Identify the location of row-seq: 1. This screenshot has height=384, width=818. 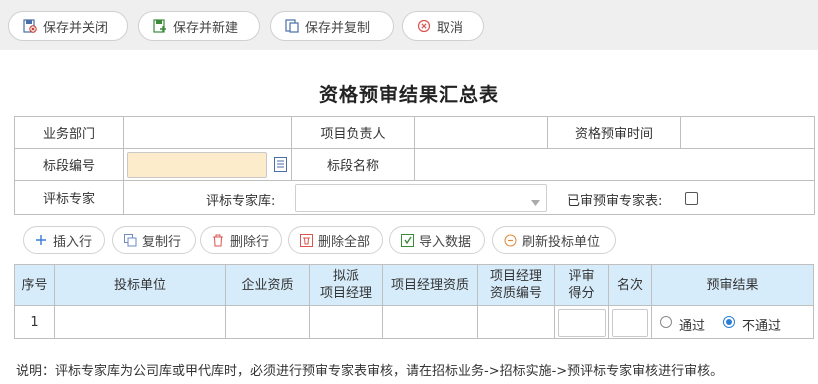
(34, 322).